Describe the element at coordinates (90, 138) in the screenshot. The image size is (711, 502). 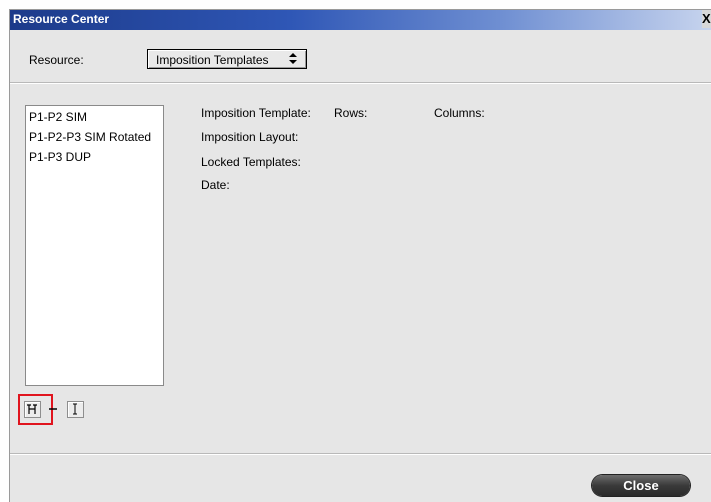
I see `list-item: P1-P2-P3 SIM Rotated` at that location.